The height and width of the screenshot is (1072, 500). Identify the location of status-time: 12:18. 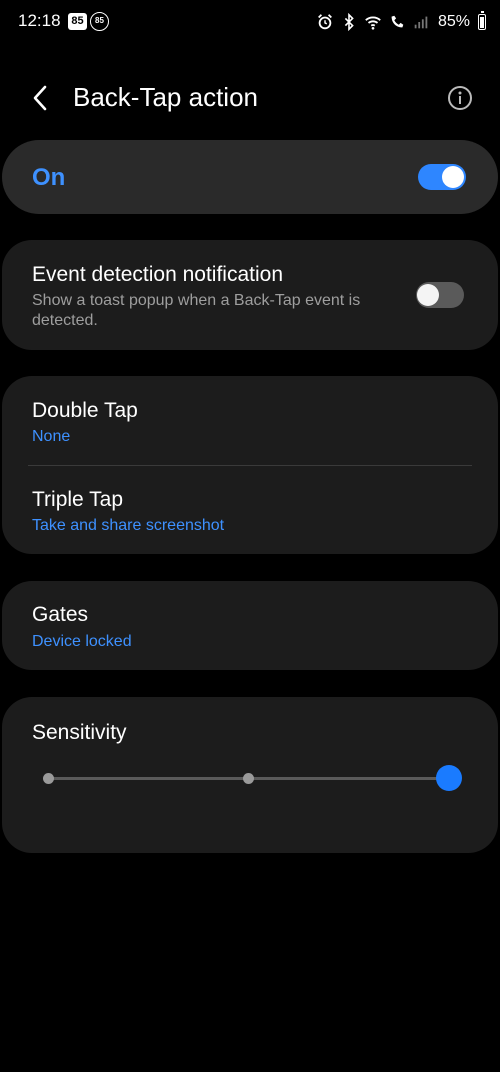
(39, 20).